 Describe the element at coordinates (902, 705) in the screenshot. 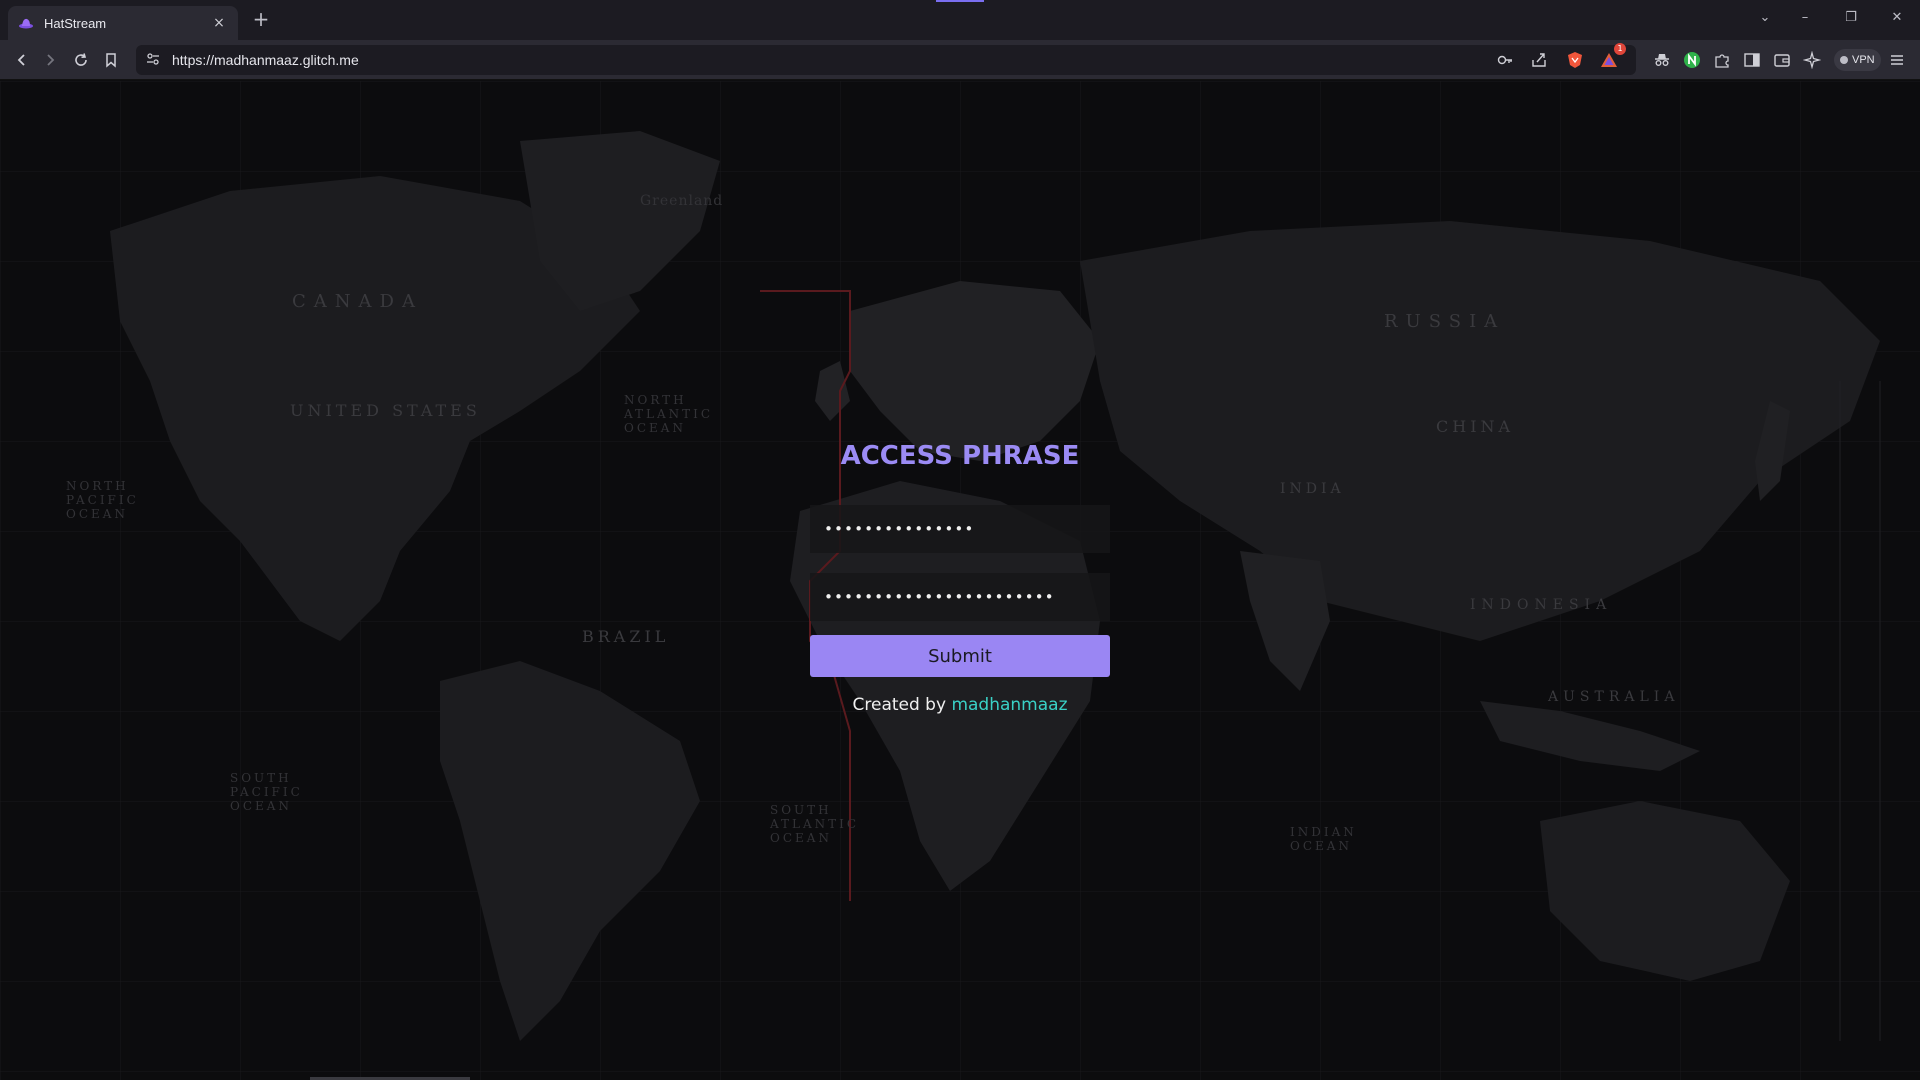

I see `credit-prefix: Created by` at that location.